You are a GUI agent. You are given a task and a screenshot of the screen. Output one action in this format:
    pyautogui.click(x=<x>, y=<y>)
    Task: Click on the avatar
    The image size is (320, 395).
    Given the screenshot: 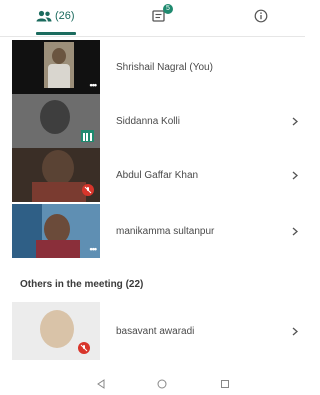 What is the action you would take?
    pyautogui.click(x=57, y=329)
    